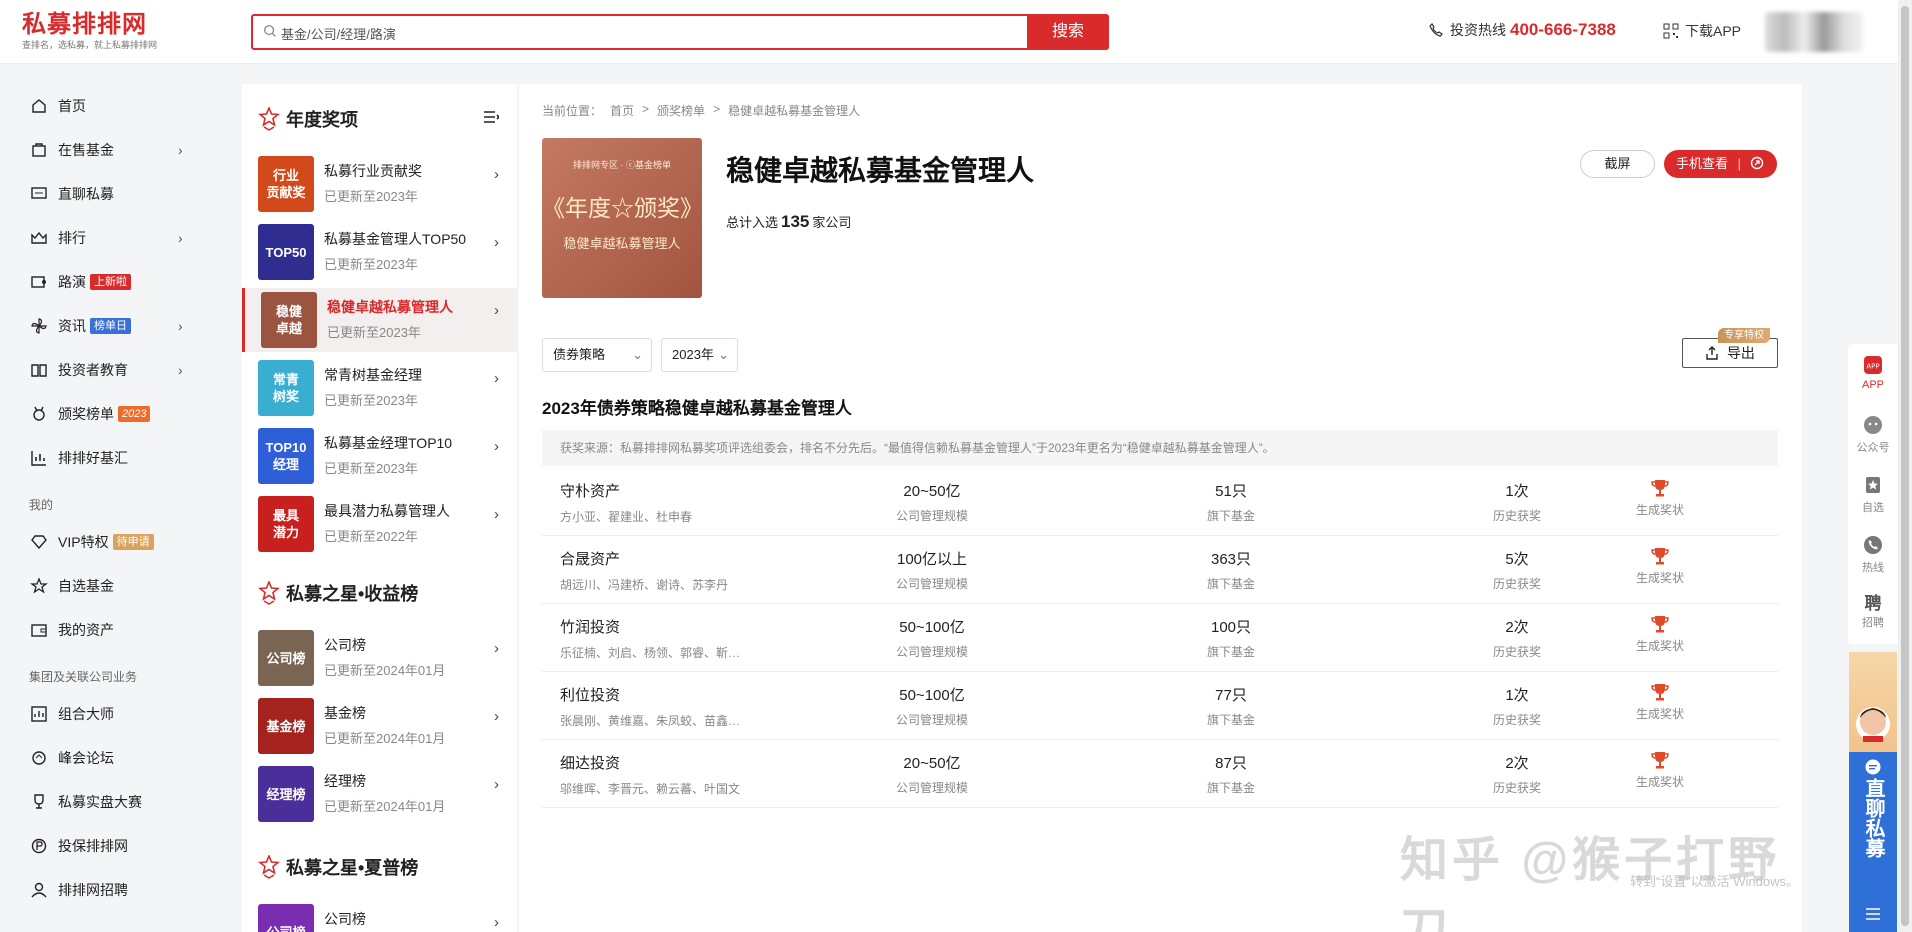 The height and width of the screenshot is (932, 1912). I want to click on funds-value: 87只, so click(1231, 763).